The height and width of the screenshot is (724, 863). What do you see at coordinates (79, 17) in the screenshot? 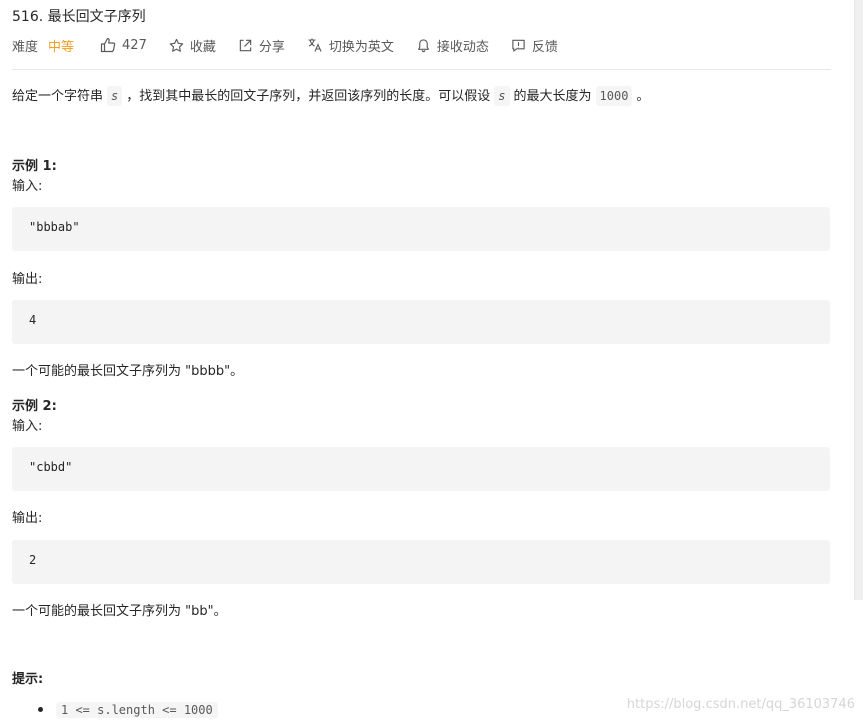
I see `problem-title: 516. 最长回文子序列` at bounding box center [79, 17].